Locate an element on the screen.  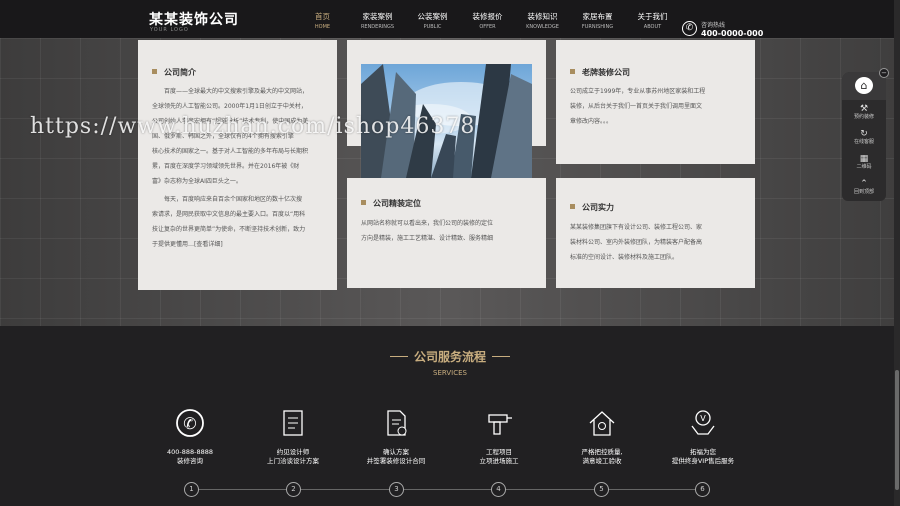
floating-toolbar: ⌂ − ⚒ 预约装修 ↻ 在线客服 ▦ 二维码 ⌃ 回到顶部 is located at coordinates (865, 134).